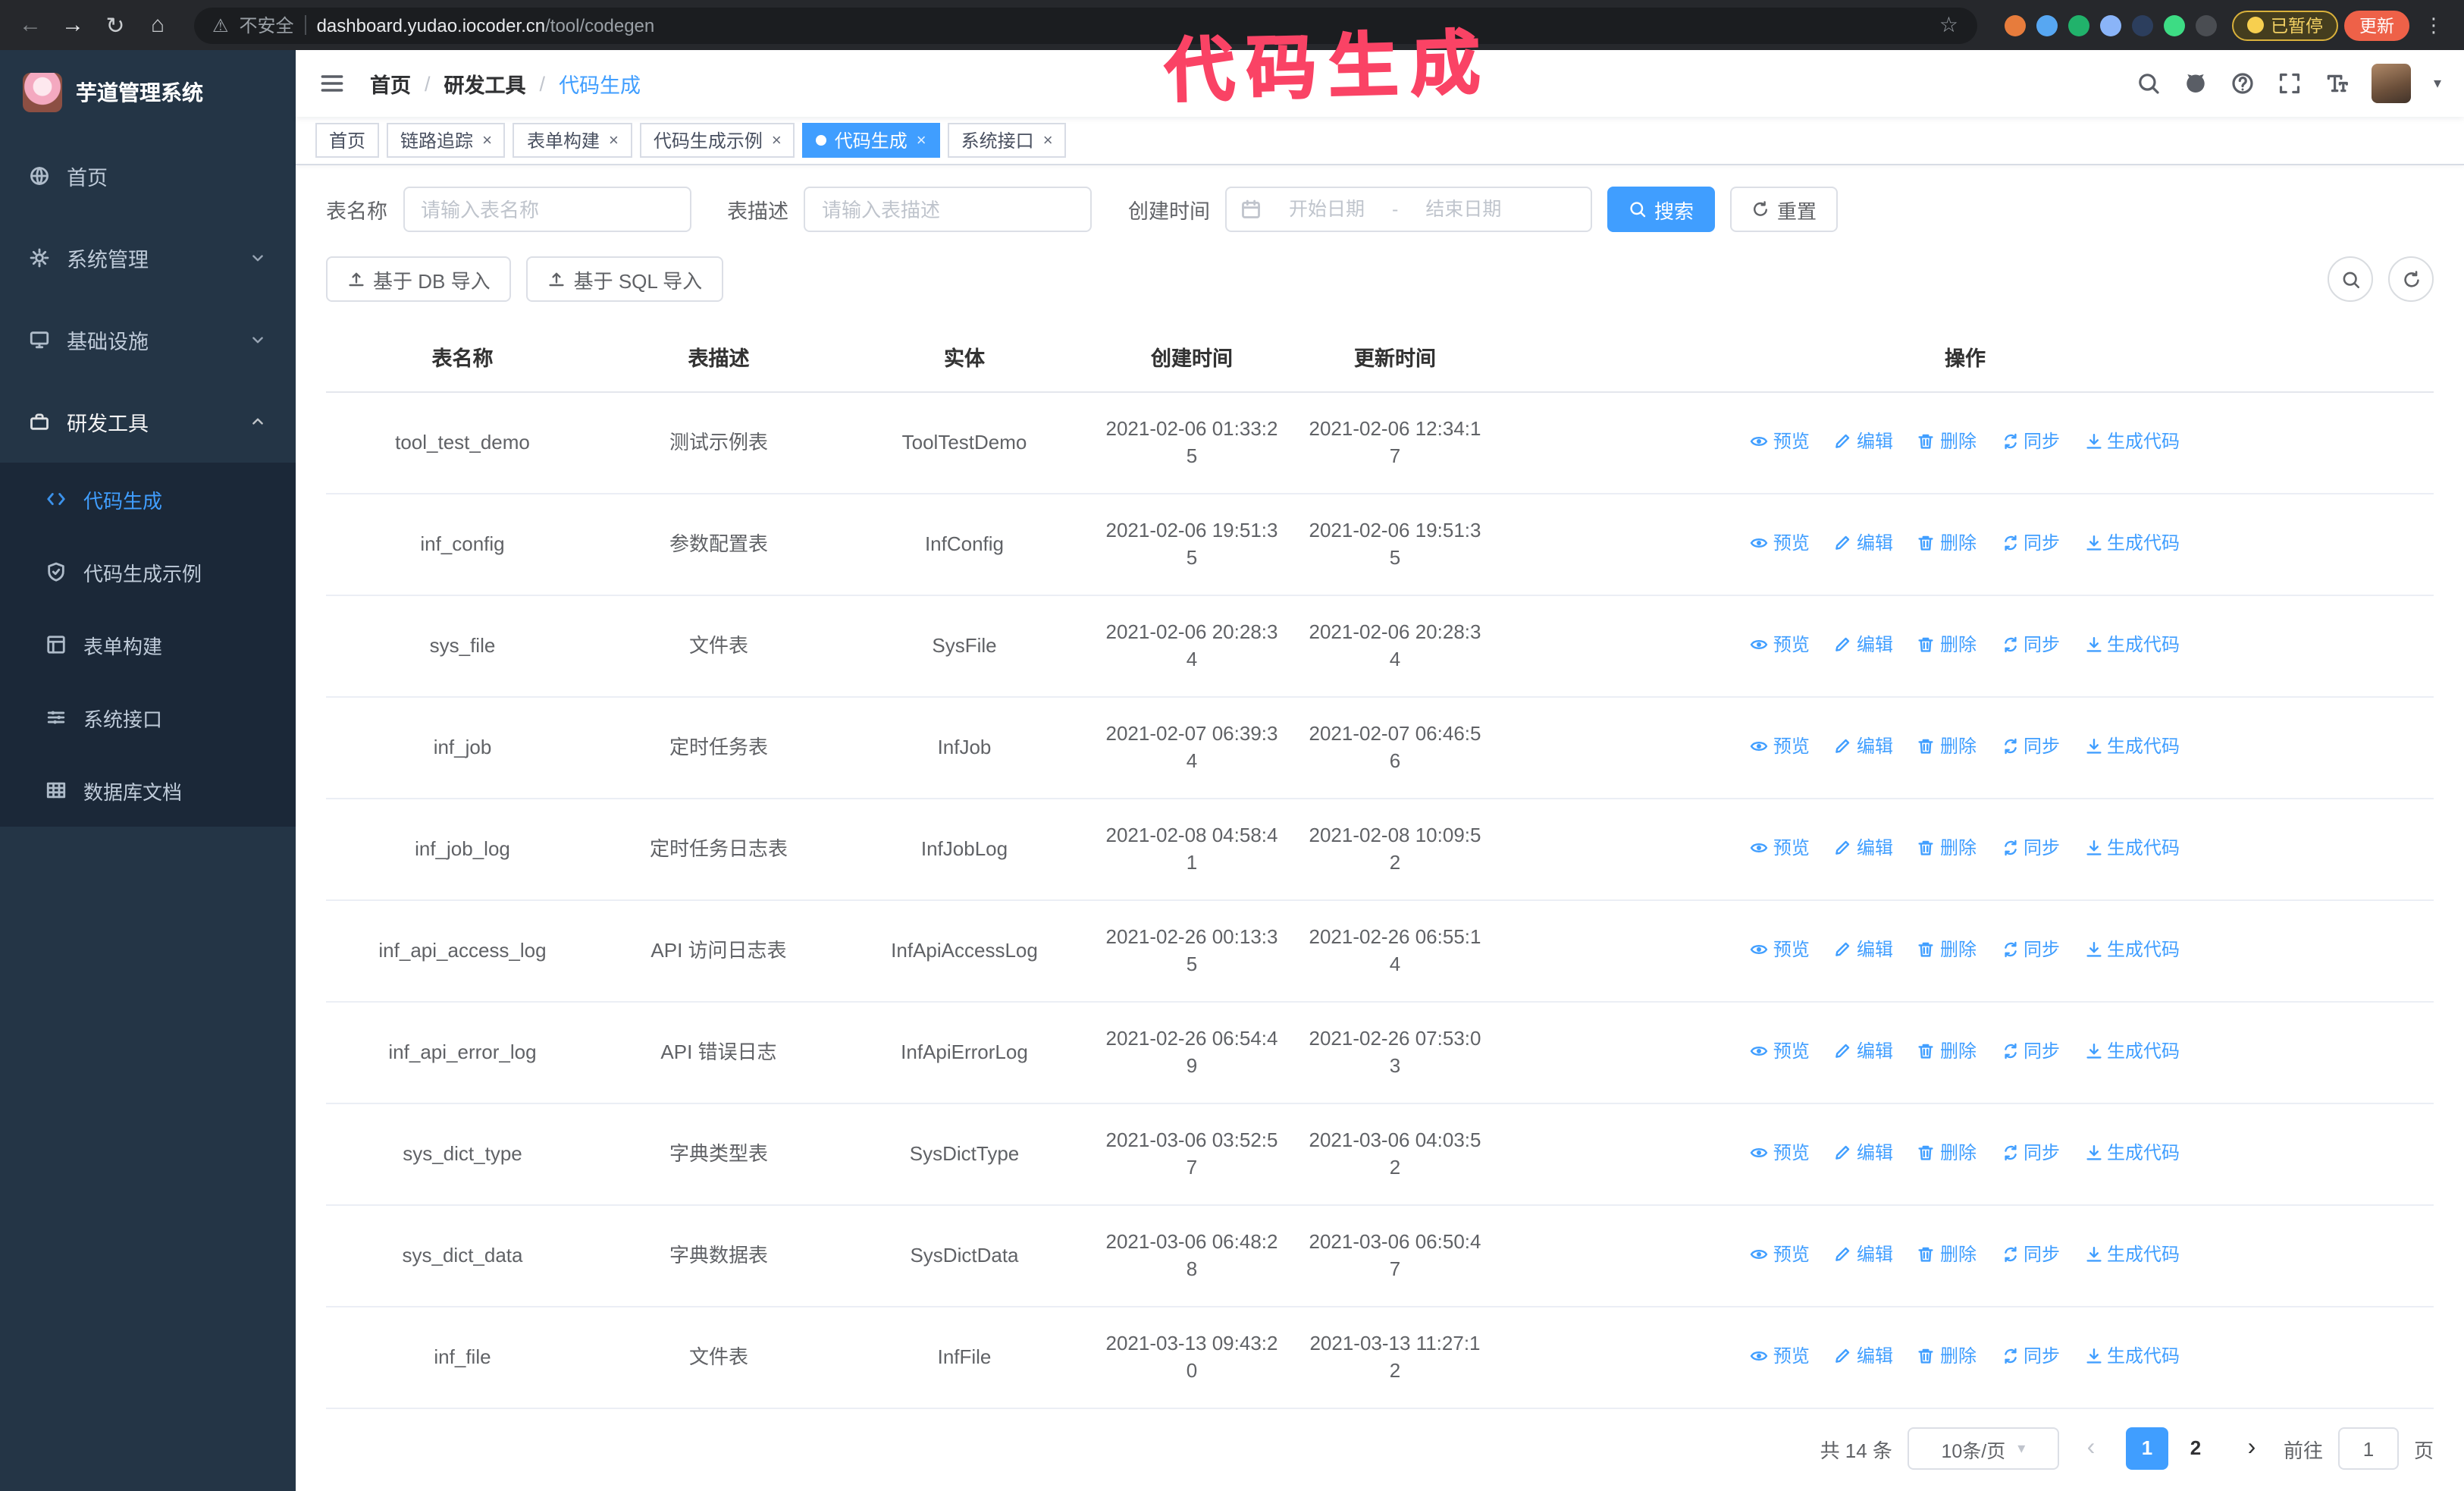 This screenshot has height=1491, width=2464. I want to click on bookmark-star-icon: ☆, so click(1949, 25).